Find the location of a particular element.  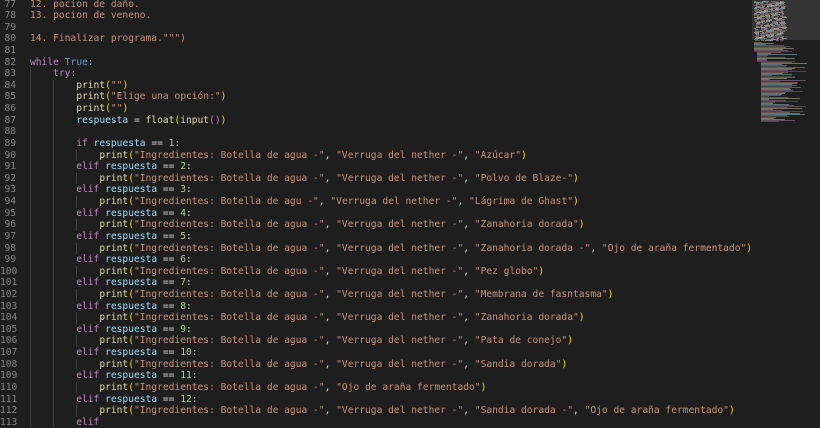

code-line: print("Elige una opción:") is located at coordinates (128, 97).